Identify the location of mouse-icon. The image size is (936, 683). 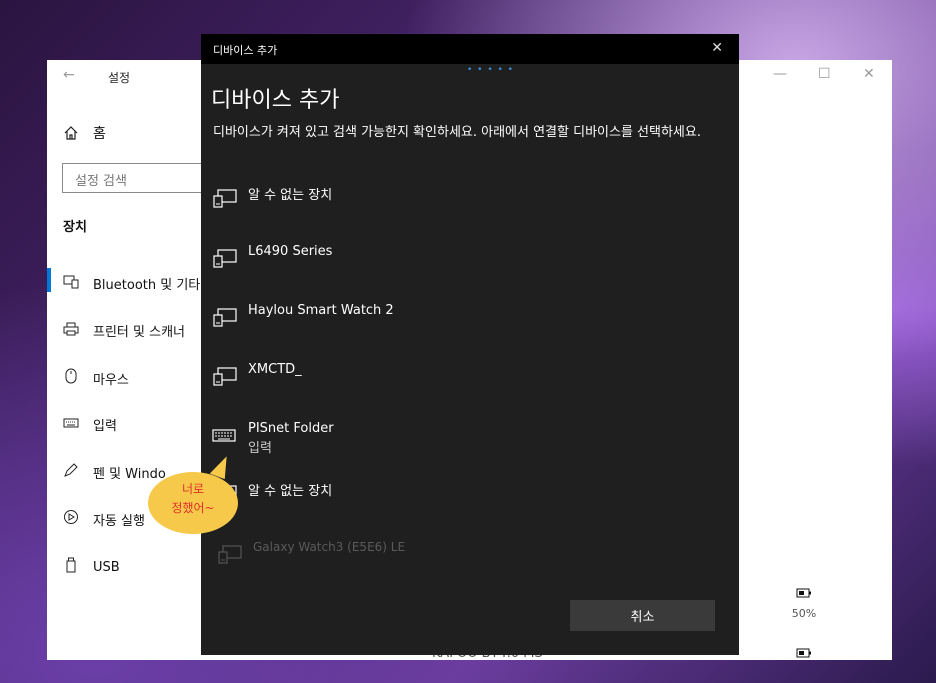
(71, 378).